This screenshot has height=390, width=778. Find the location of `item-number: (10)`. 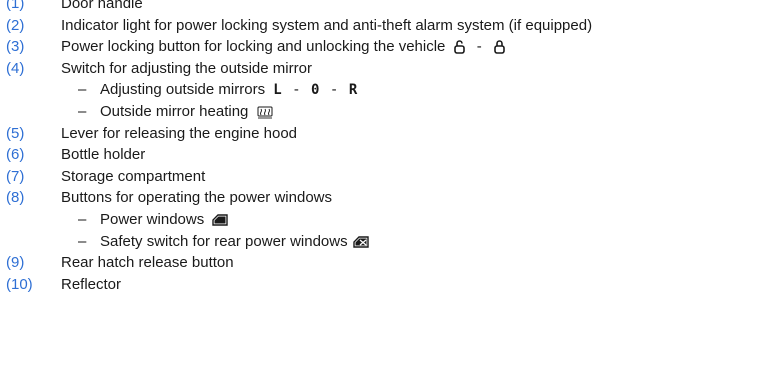

item-number: (10) is located at coordinates (19, 284).